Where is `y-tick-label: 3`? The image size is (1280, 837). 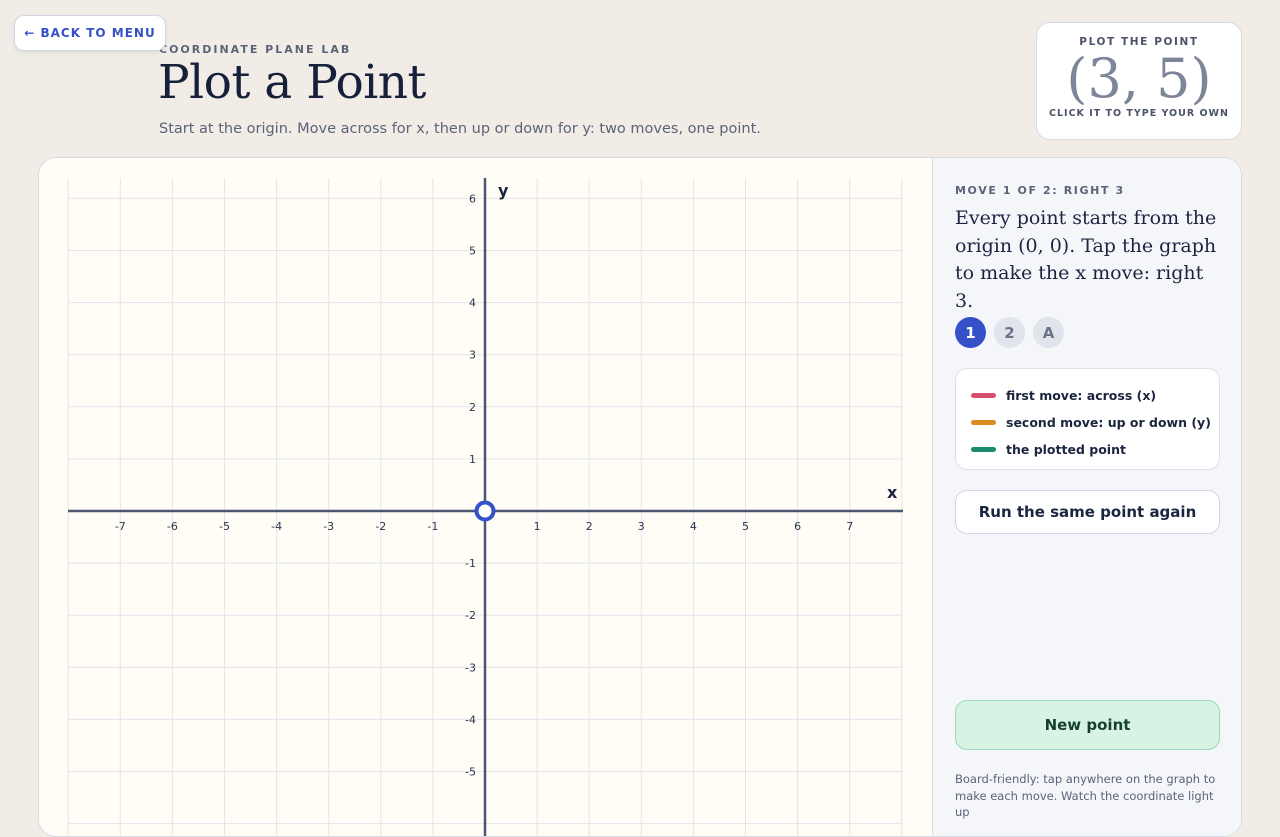 y-tick-label: 3 is located at coordinates (472, 355).